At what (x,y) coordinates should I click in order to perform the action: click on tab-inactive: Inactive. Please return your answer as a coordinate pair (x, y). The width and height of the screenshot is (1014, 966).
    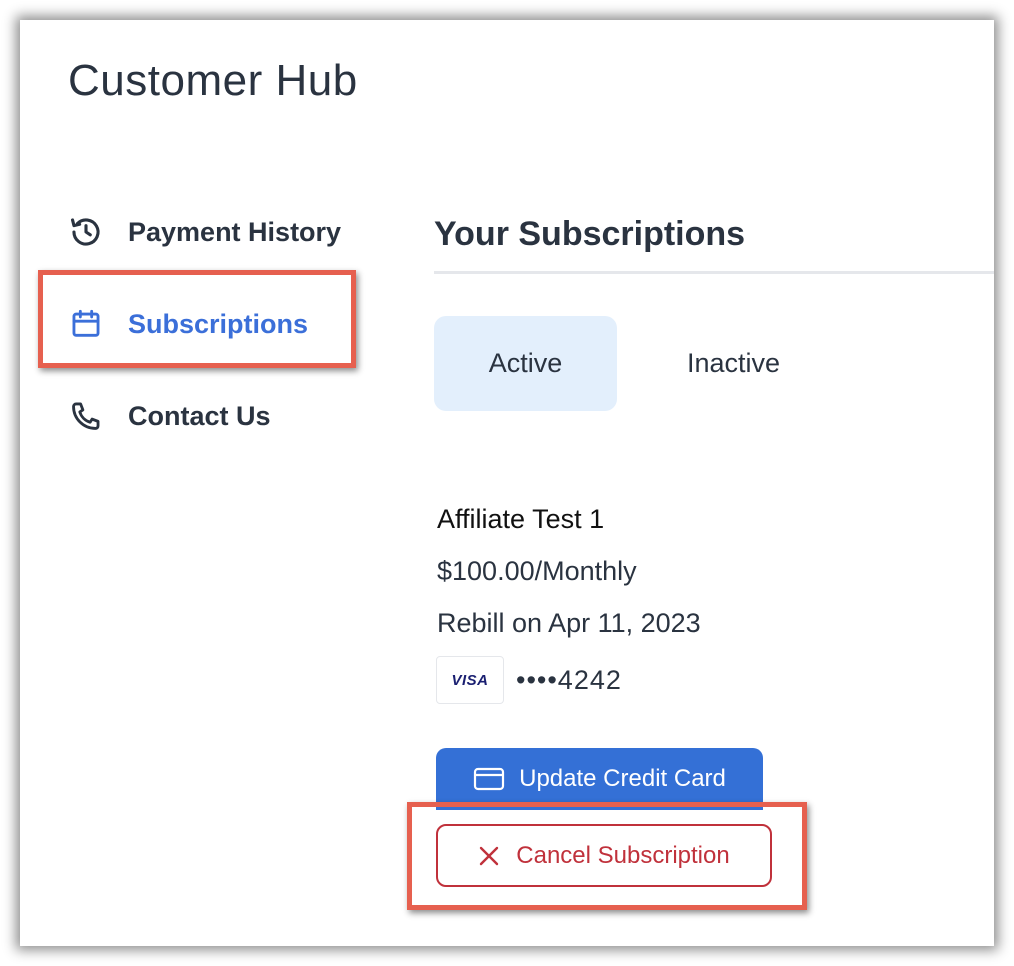
    Looking at the image, I should click on (733, 363).